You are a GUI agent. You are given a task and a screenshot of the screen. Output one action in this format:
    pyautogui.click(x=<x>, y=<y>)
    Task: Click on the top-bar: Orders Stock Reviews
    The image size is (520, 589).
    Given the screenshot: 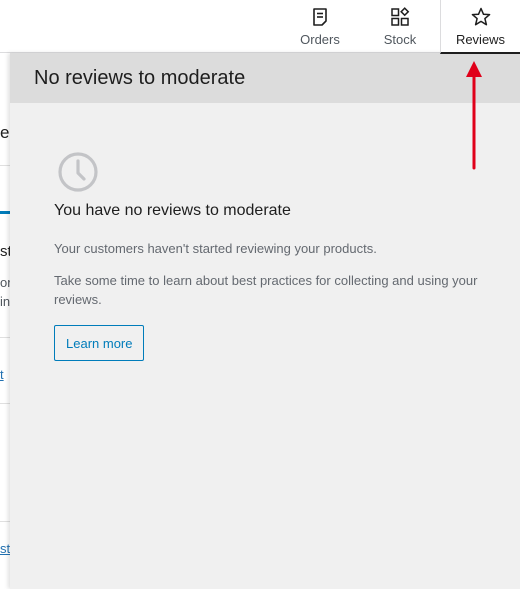 What is the action you would take?
    pyautogui.click(x=260, y=27)
    